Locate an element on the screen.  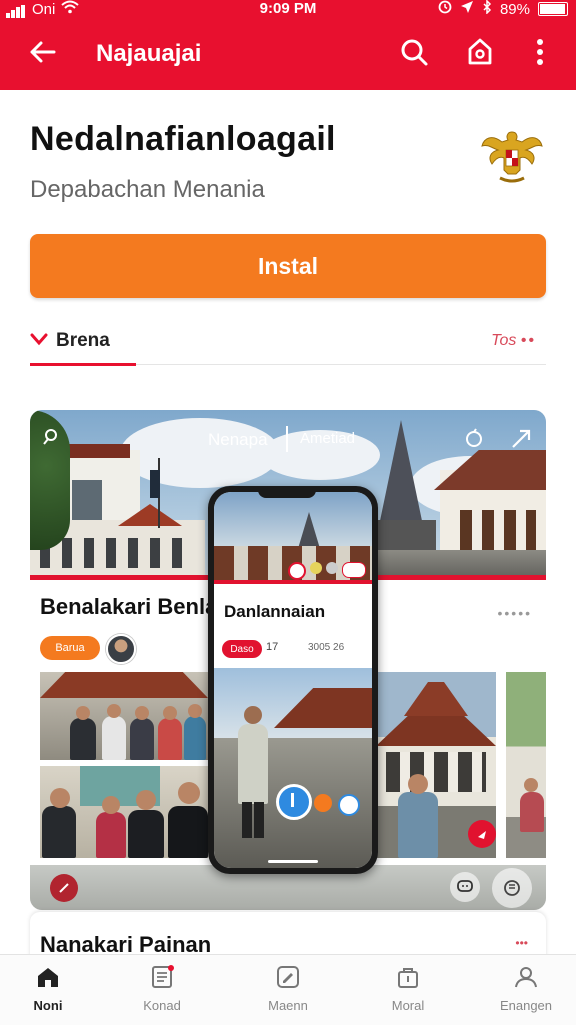
tab-label: Brena is located at coordinates (83, 340).